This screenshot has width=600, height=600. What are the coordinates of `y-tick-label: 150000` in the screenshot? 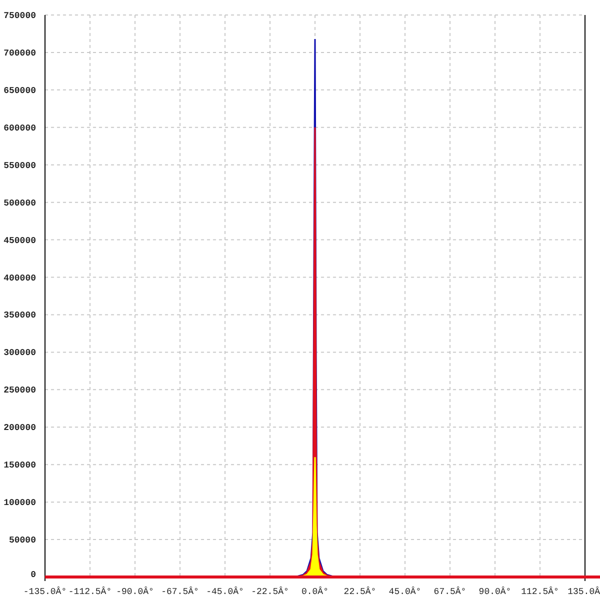 It's located at (20, 465).